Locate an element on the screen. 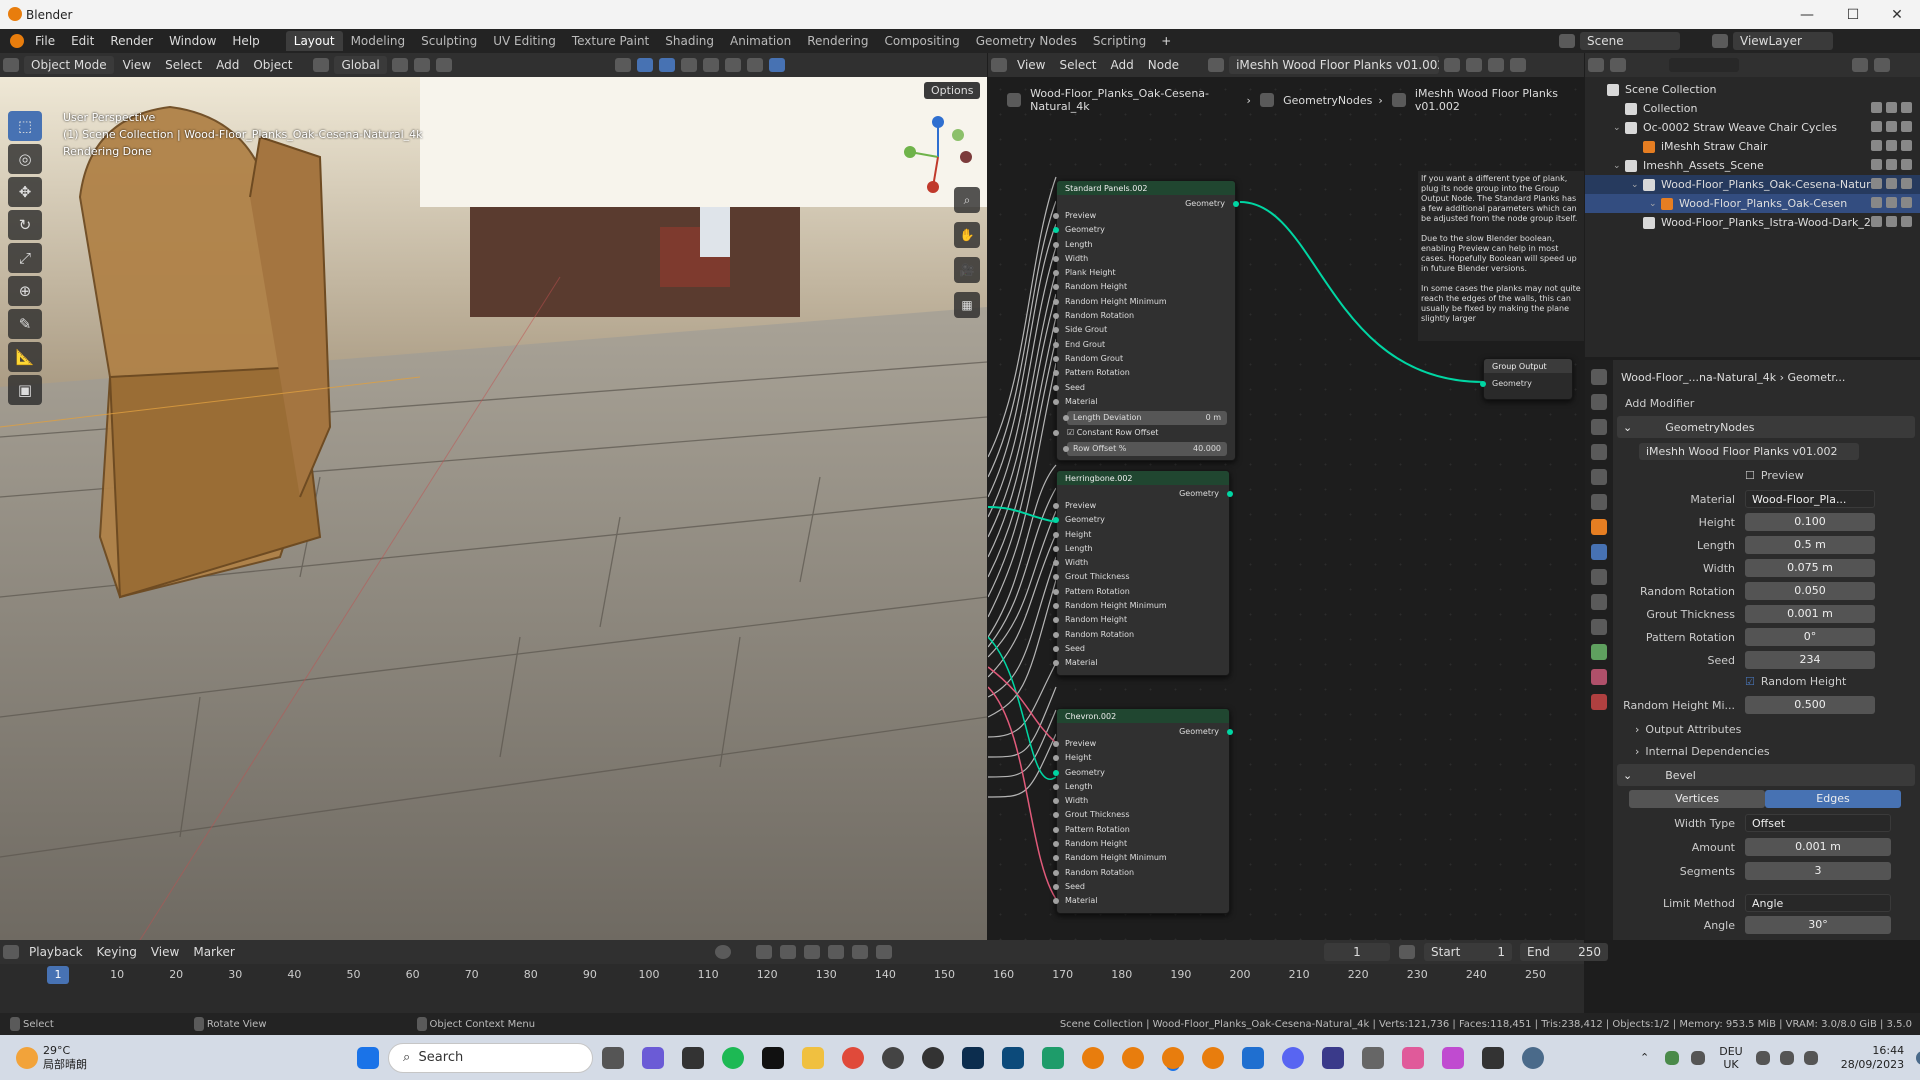 Image resolution: width=1920 pixels, height=1080 pixels. particles-tab-icon is located at coordinates (1599, 577).